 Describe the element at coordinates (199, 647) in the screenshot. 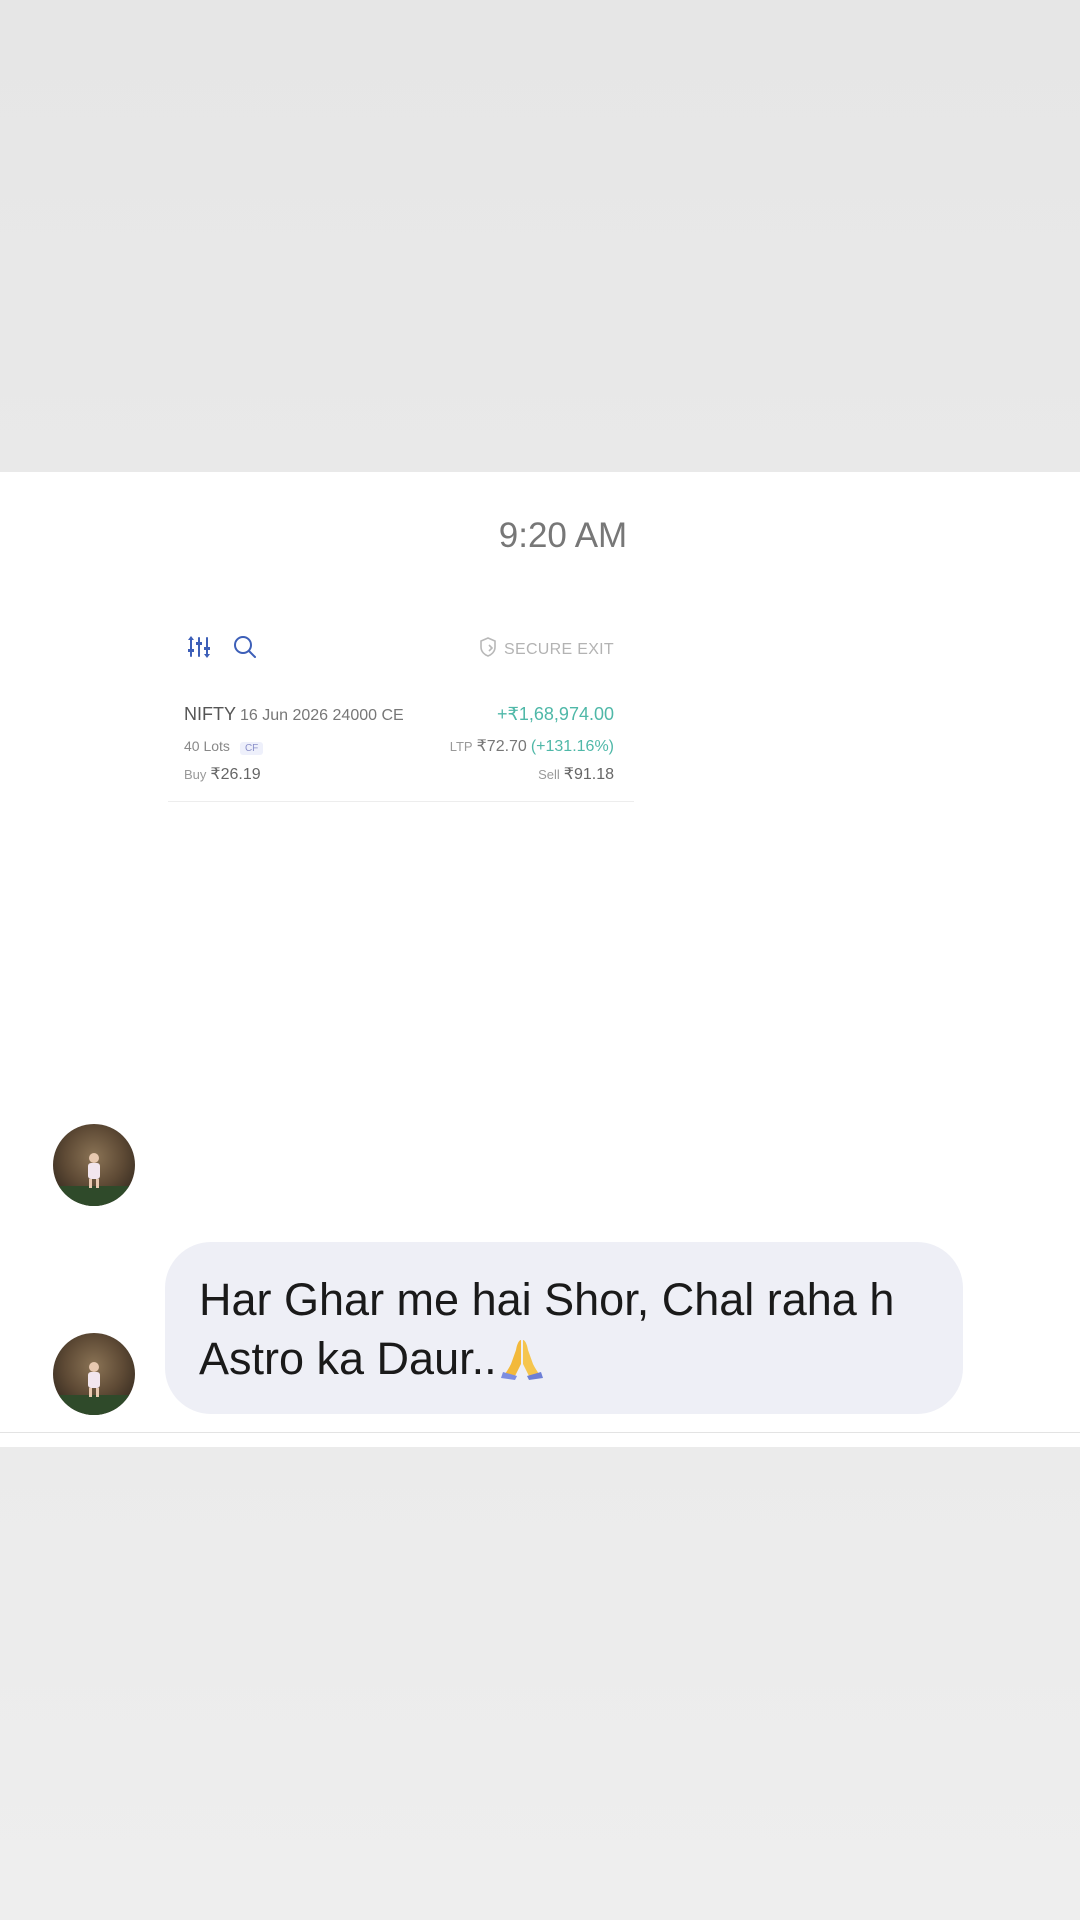

I see `filter-sliders-icon` at that location.